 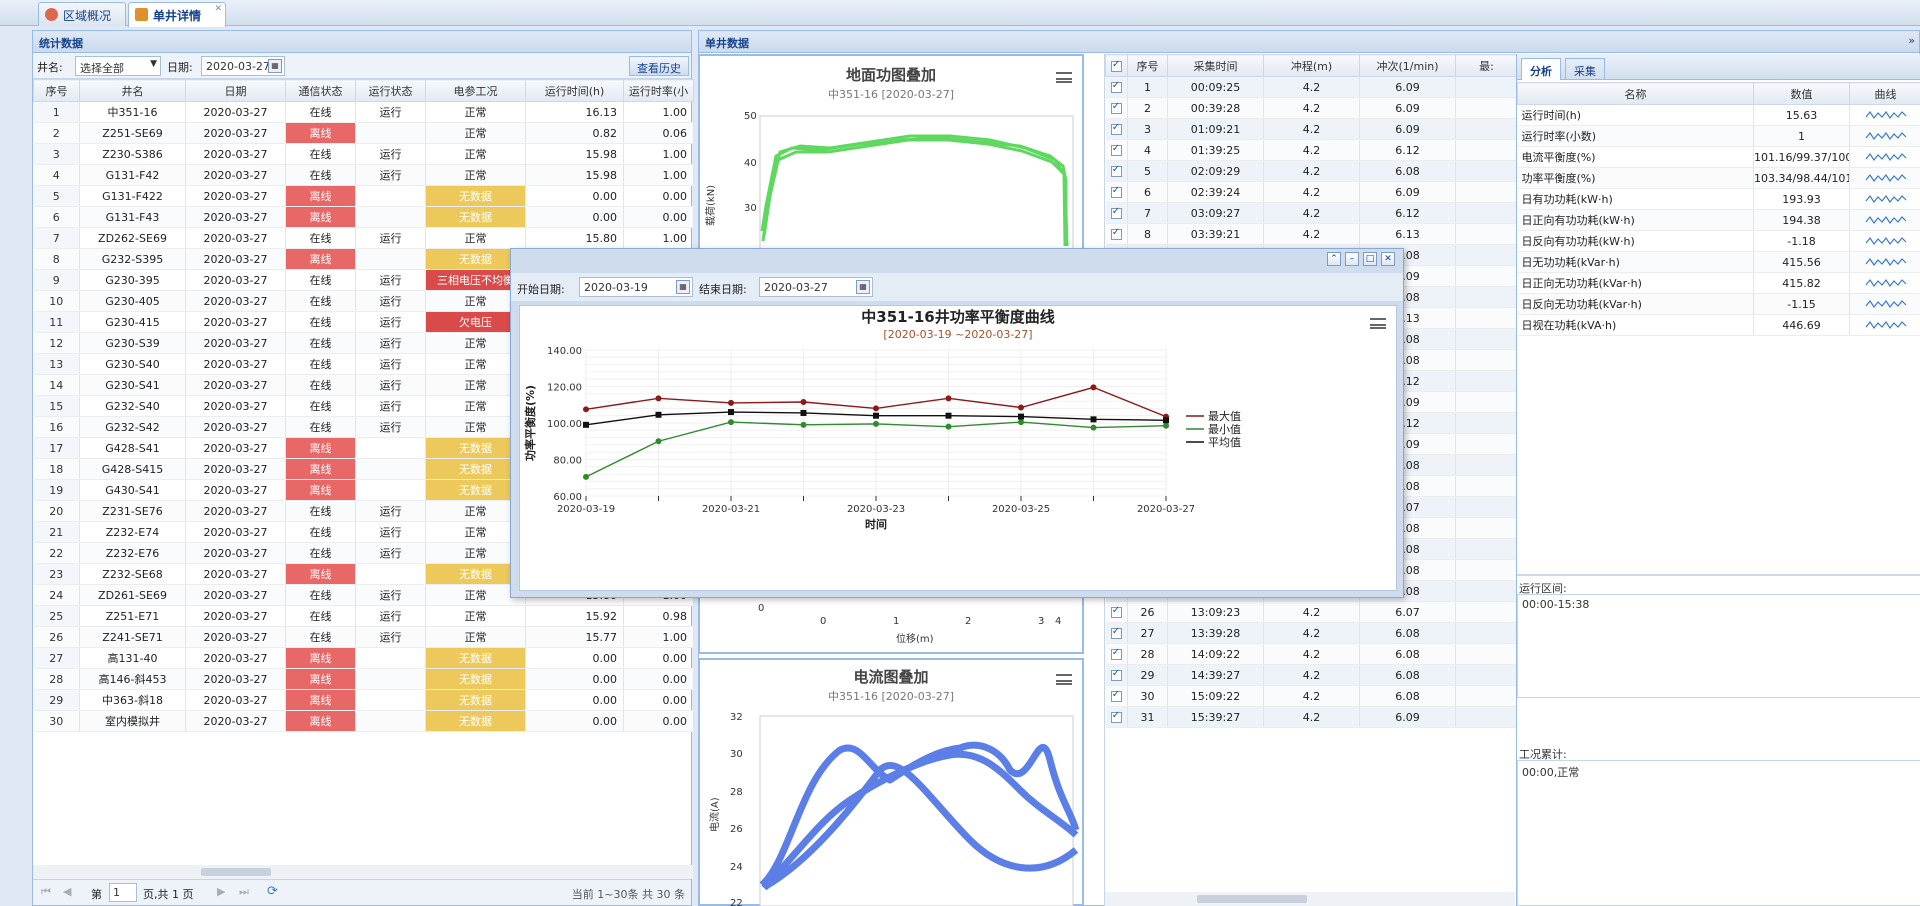 I want to click on column-header: 日期, so click(x=235, y=90).